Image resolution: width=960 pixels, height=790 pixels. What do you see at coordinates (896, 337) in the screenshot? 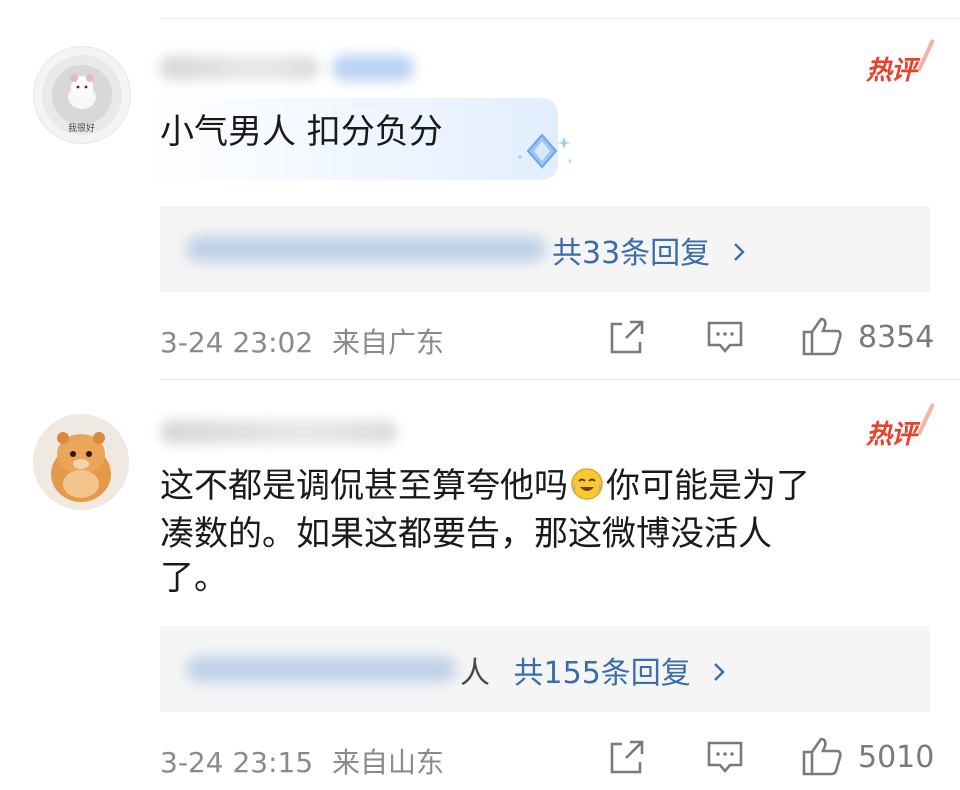
I see `like-count: 8354` at bounding box center [896, 337].